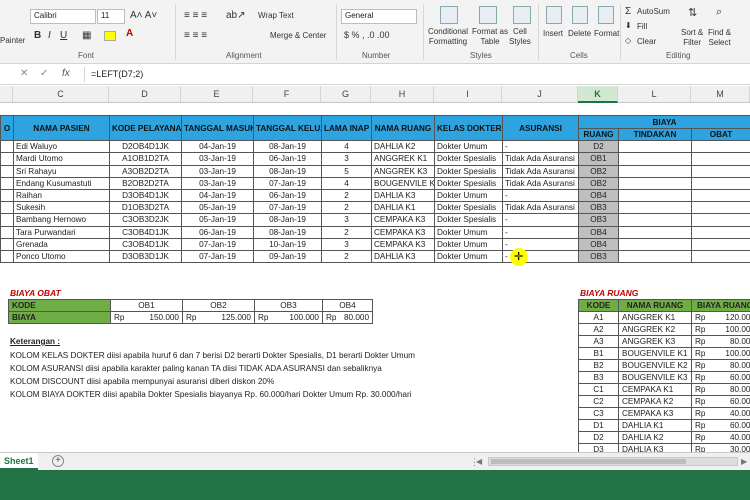 The width and height of the screenshot is (750, 500). I want to click on clear-button: Clear, so click(646, 41).